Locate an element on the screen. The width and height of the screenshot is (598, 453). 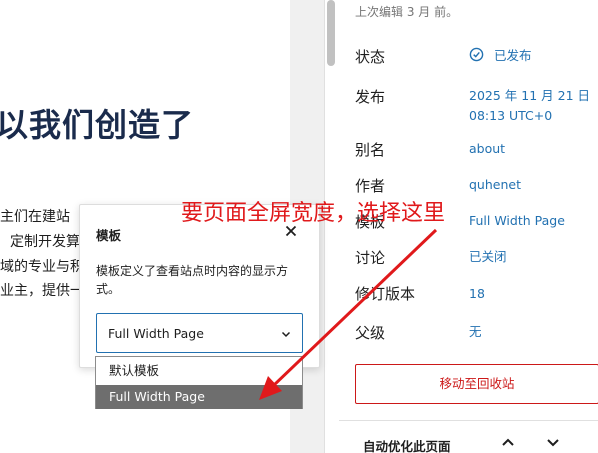
publish-date-button: 2025 年 11 月 21 日 08:13 UTC+0 is located at coordinates (529, 106).